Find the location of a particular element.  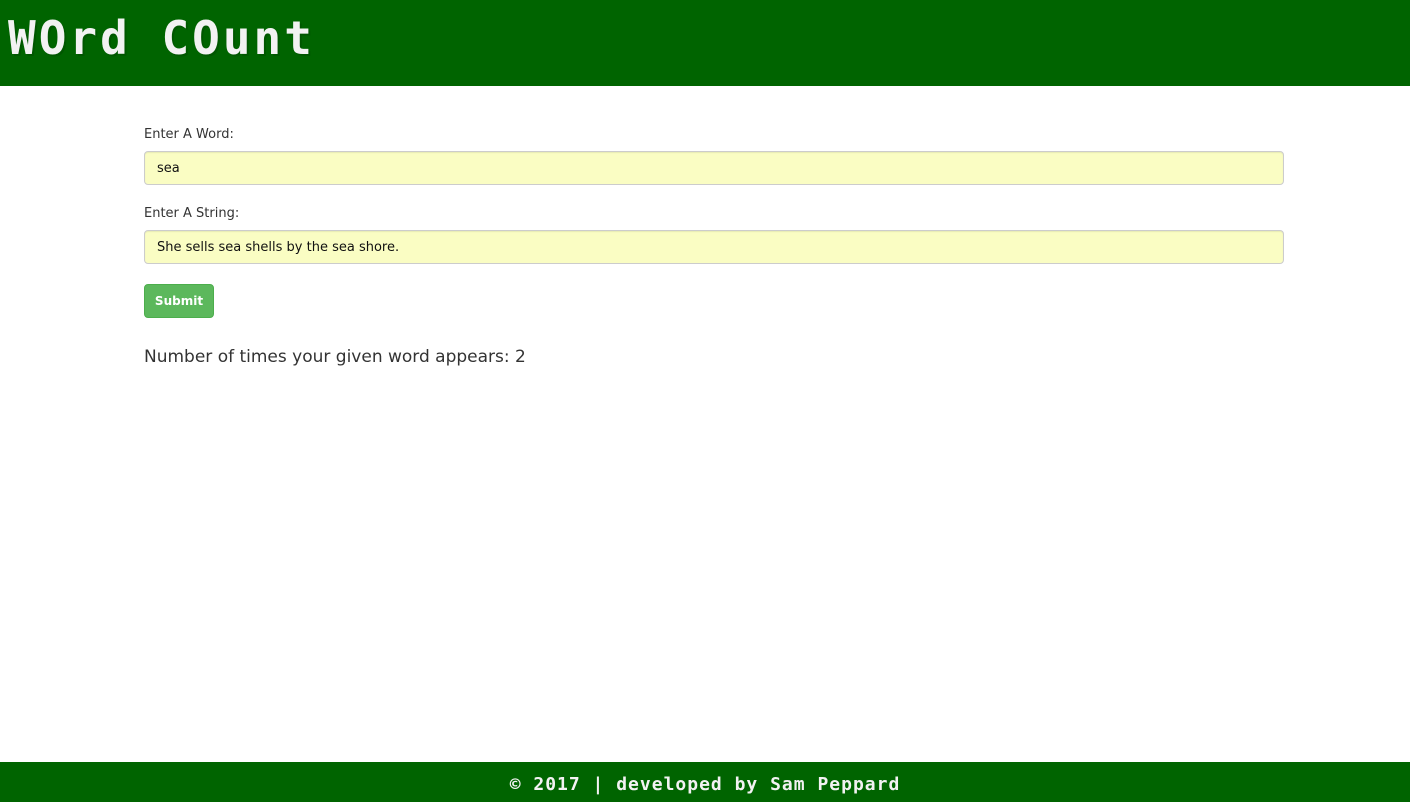

word-input is located at coordinates (714, 168).